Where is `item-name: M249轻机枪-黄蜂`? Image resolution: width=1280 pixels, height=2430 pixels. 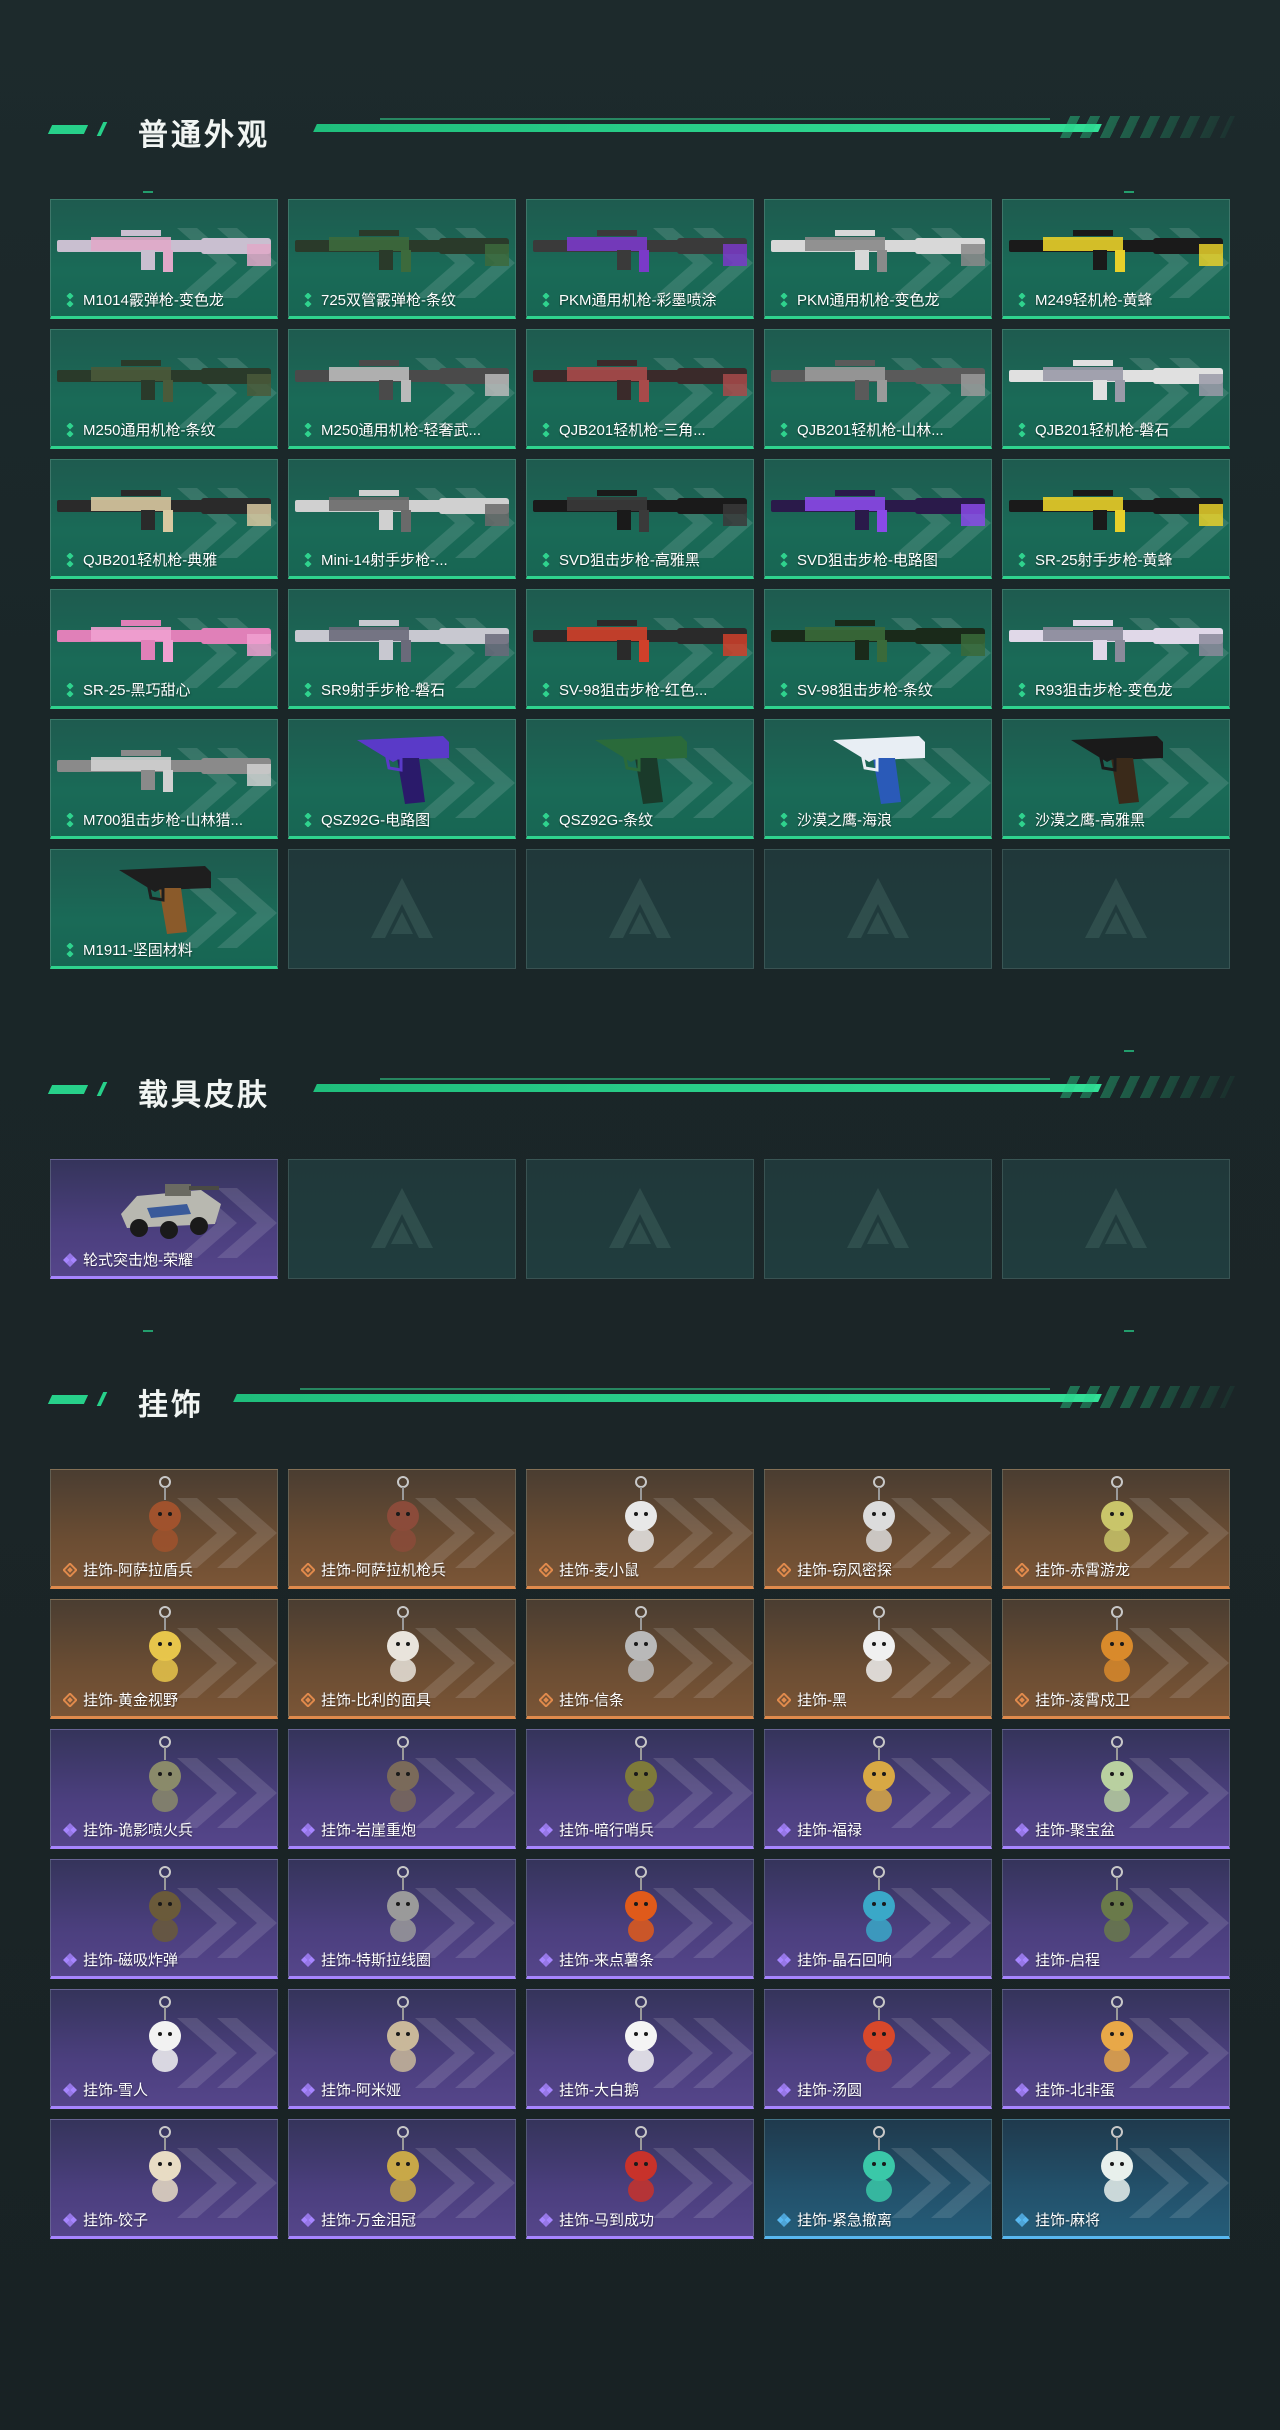
item-name: M249轻机枪-黄蜂 is located at coordinates (1094, 300).